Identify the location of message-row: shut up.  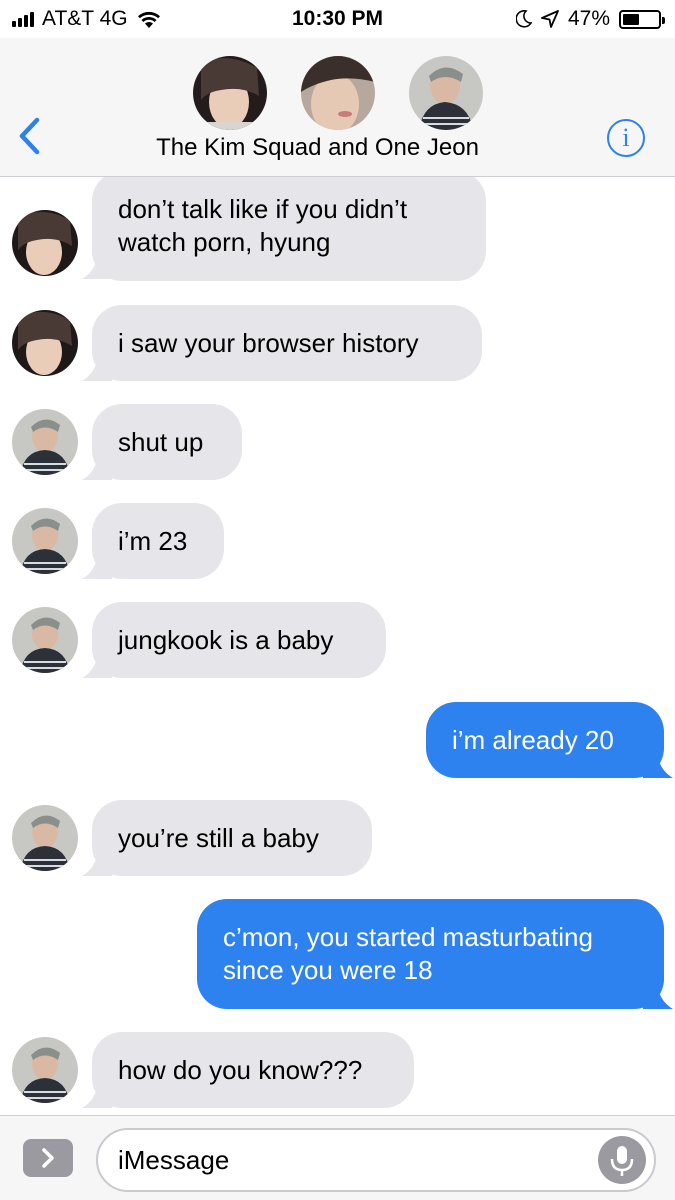
(337, 442).